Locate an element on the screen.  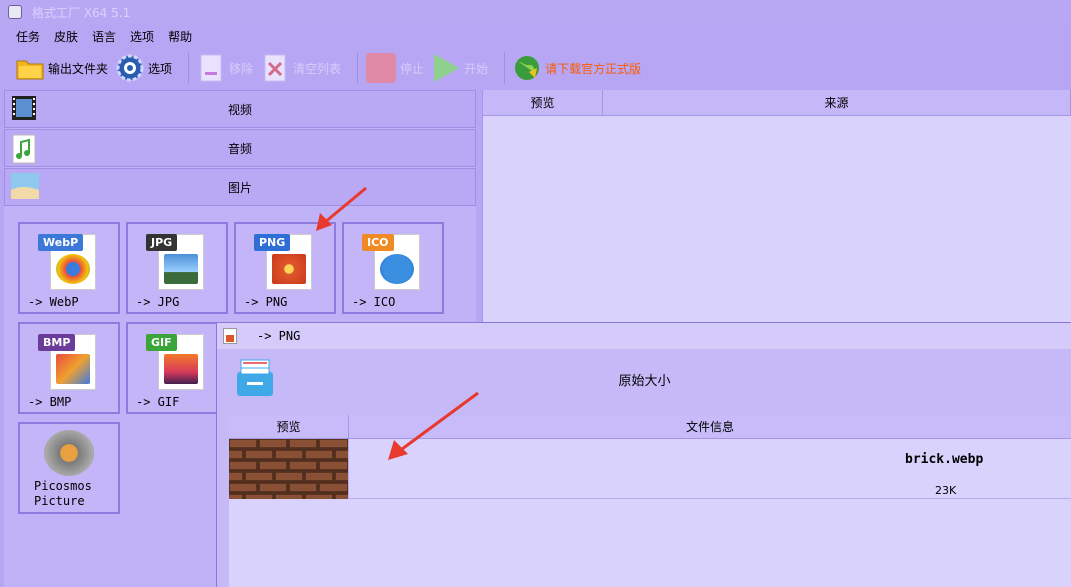
source-list-header: 预览 来源 is located at coordinates (777, 103).